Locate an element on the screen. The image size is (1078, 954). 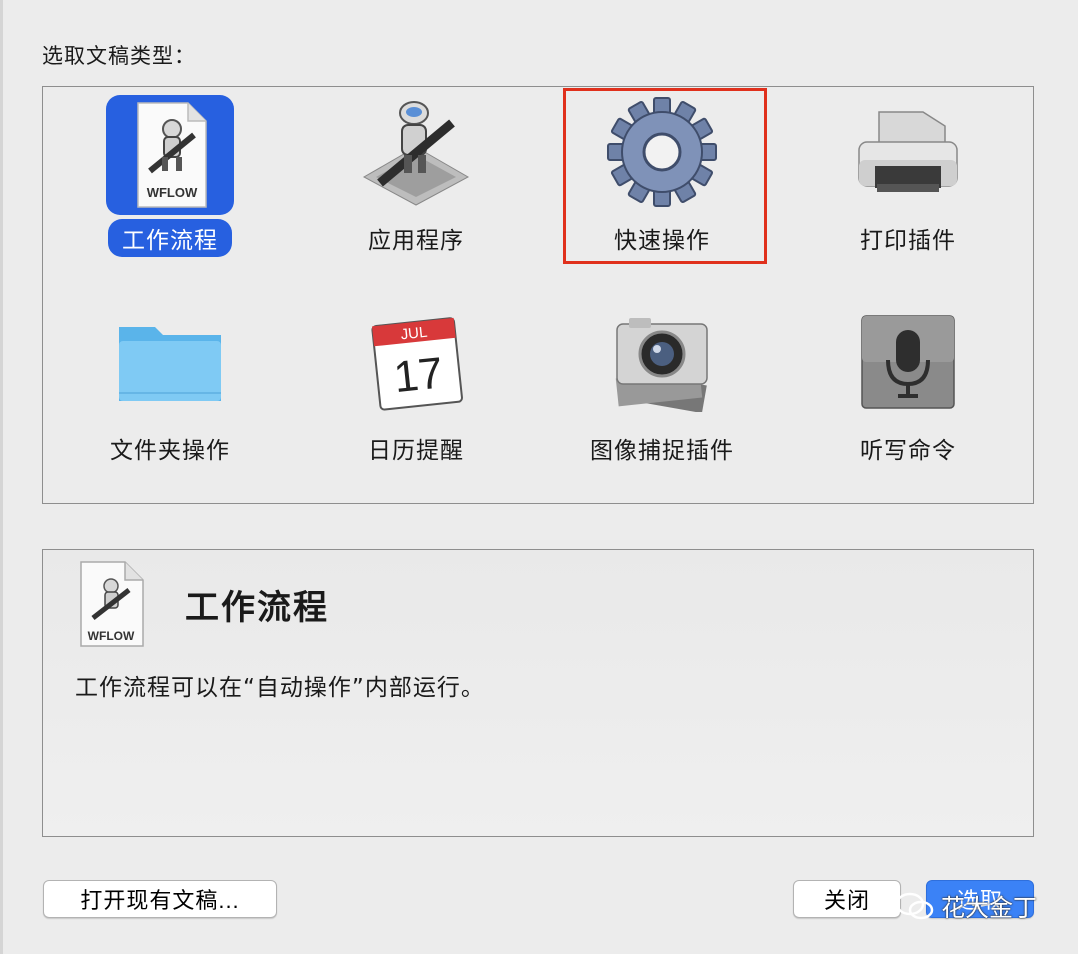
choose-type-prompt: 选取文稿类型： is located at coordinates (119, 56).